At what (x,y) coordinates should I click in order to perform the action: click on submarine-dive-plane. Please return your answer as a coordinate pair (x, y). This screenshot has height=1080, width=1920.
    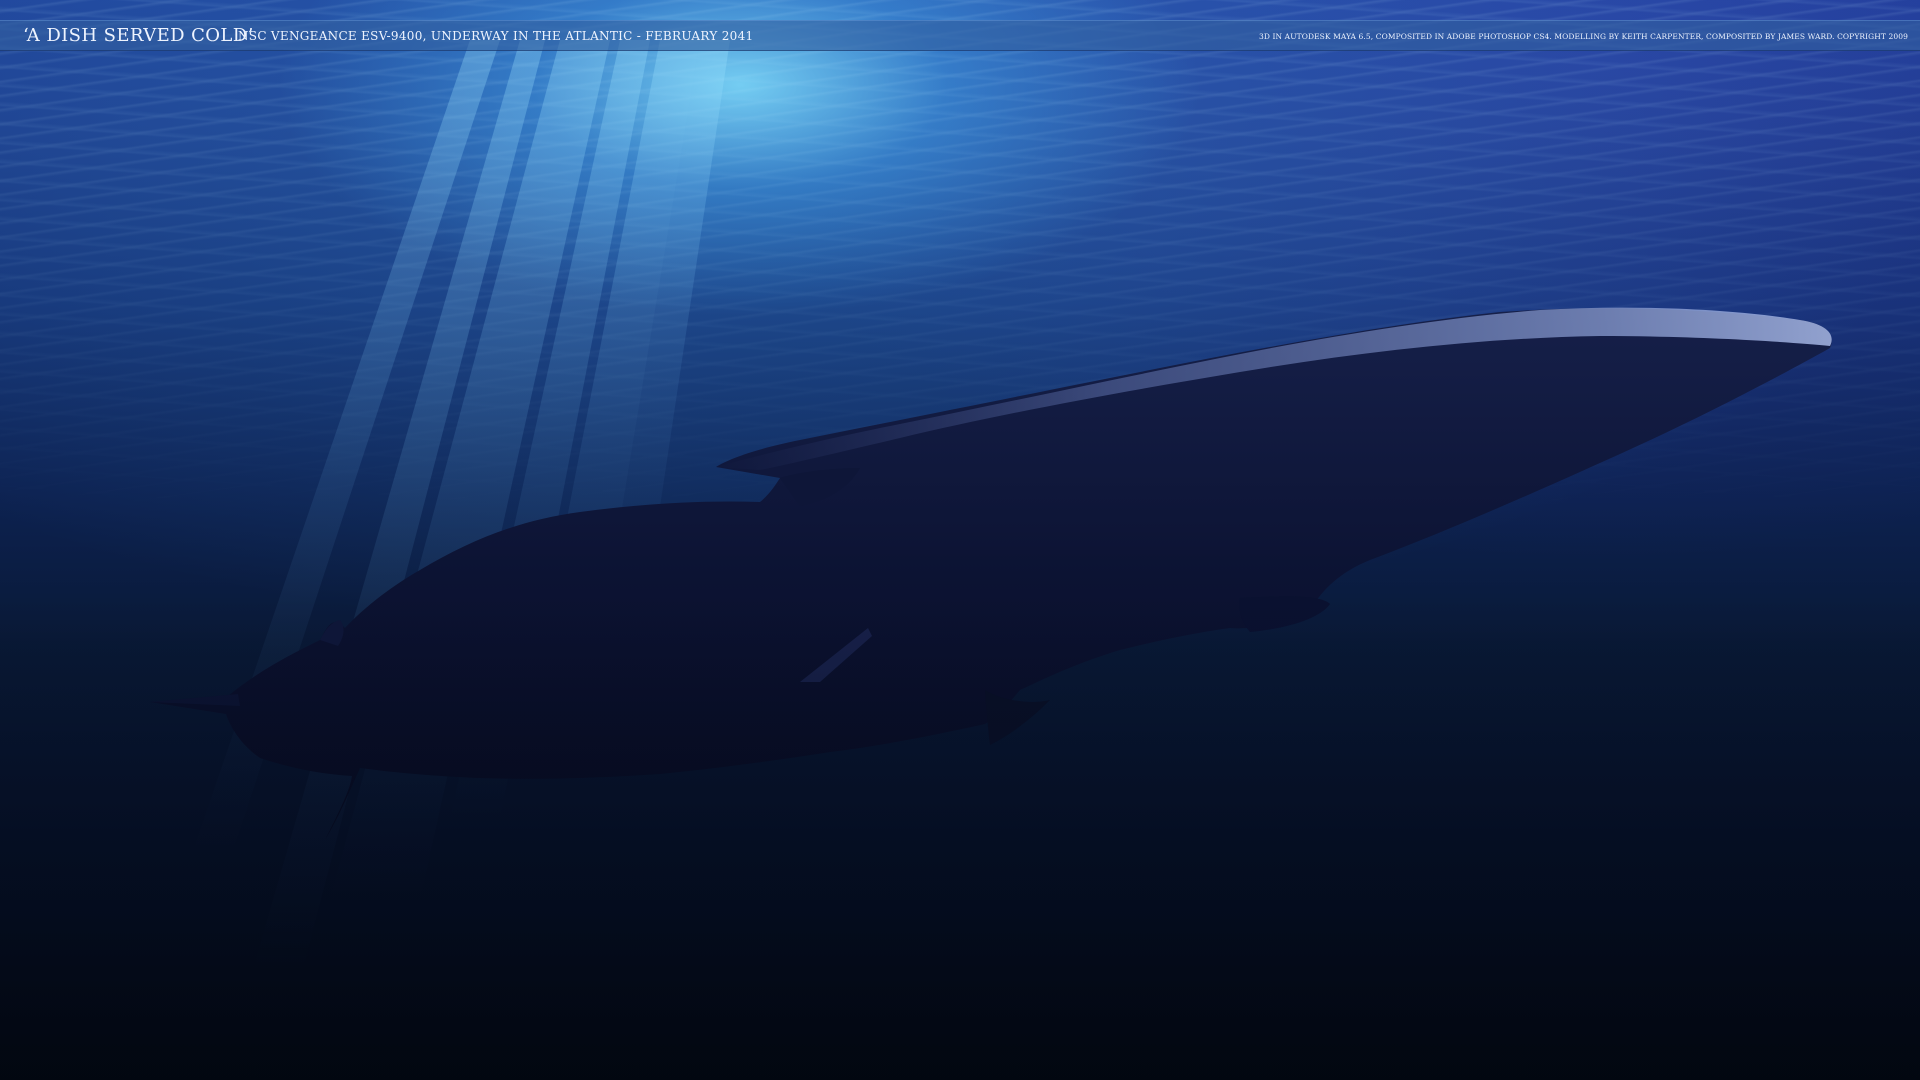
    Looking at the image, I should click on (1284, 614).